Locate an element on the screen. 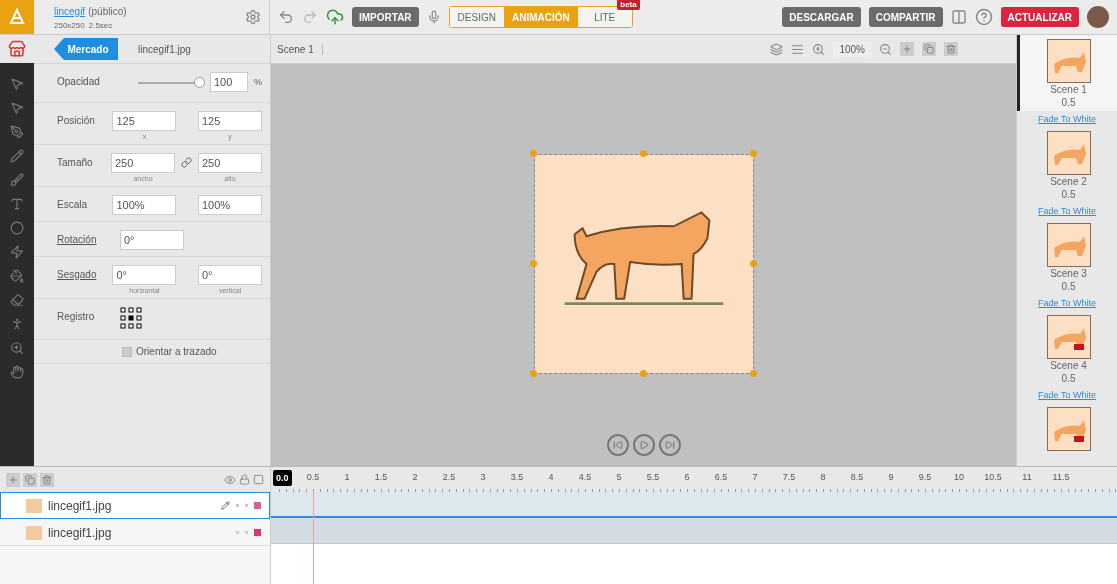 This screenshot has height=584, width=1117. scene-name: Scene 1 is located at coordinates (1068, 89).